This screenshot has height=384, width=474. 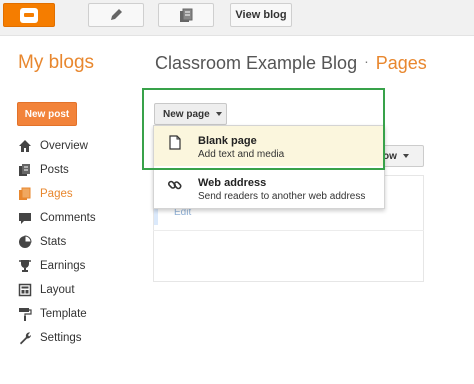 I want to click on my-blogs-link: My blogs, so click(x=56, y=63).